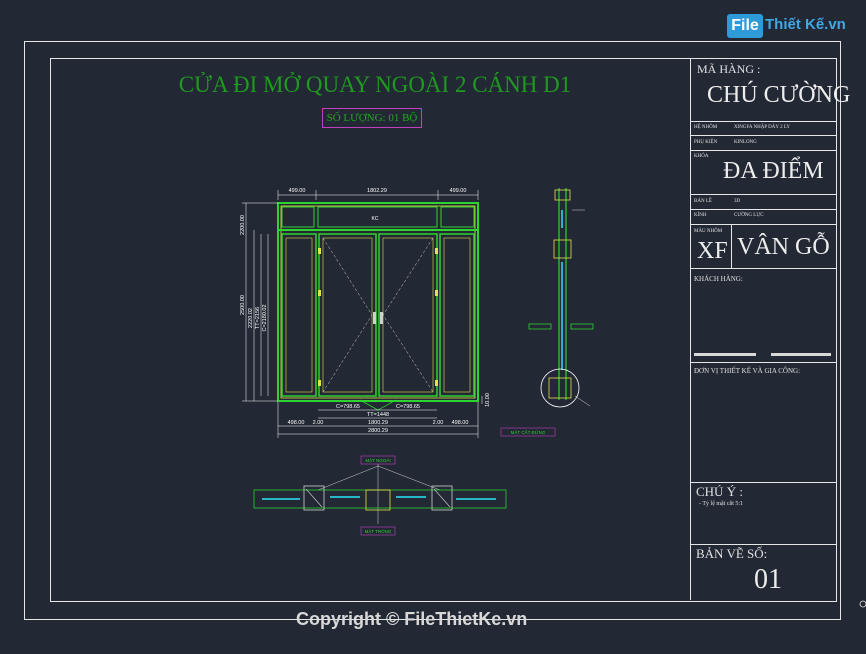  What do you see at coordinates (251, 318) in the screenshot?
I see `dim-left-opening: 2220.02` at bounding box center [251, 318].